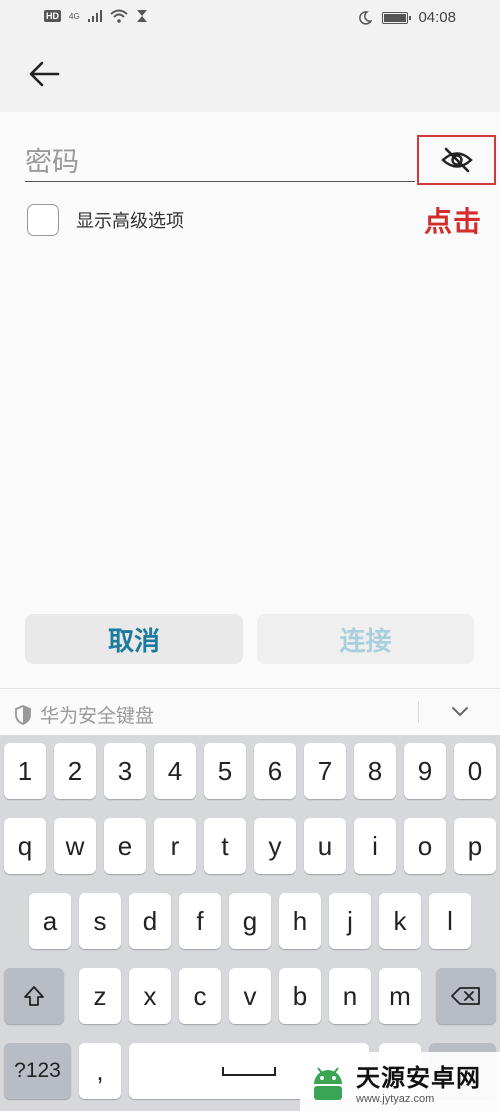 The image size is (500, 1111). I want to click on status-bar: HD 4G 04:08, so click(250, 18).